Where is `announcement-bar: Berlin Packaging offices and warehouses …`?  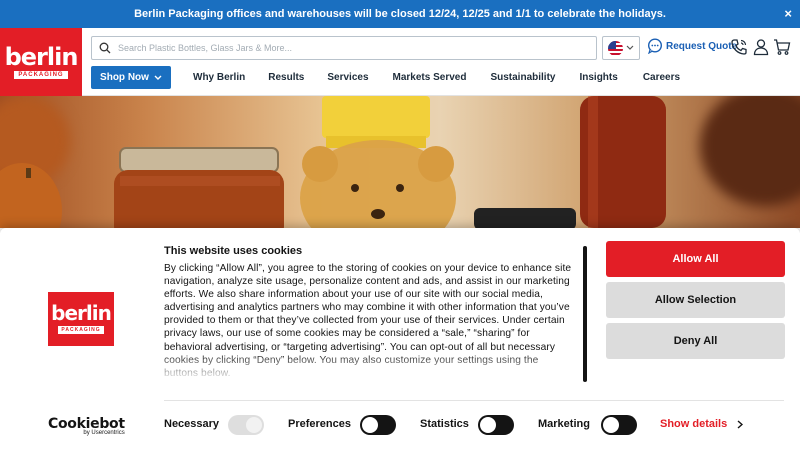
announcement-bar: Berlin Packaging offices and warehouses … is located at coordinates (400, 14).